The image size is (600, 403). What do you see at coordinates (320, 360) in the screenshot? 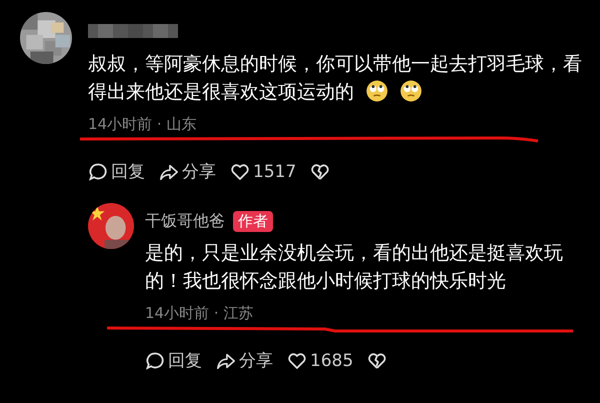
I see `like-action: 1685` at bounding box center [320, 360].